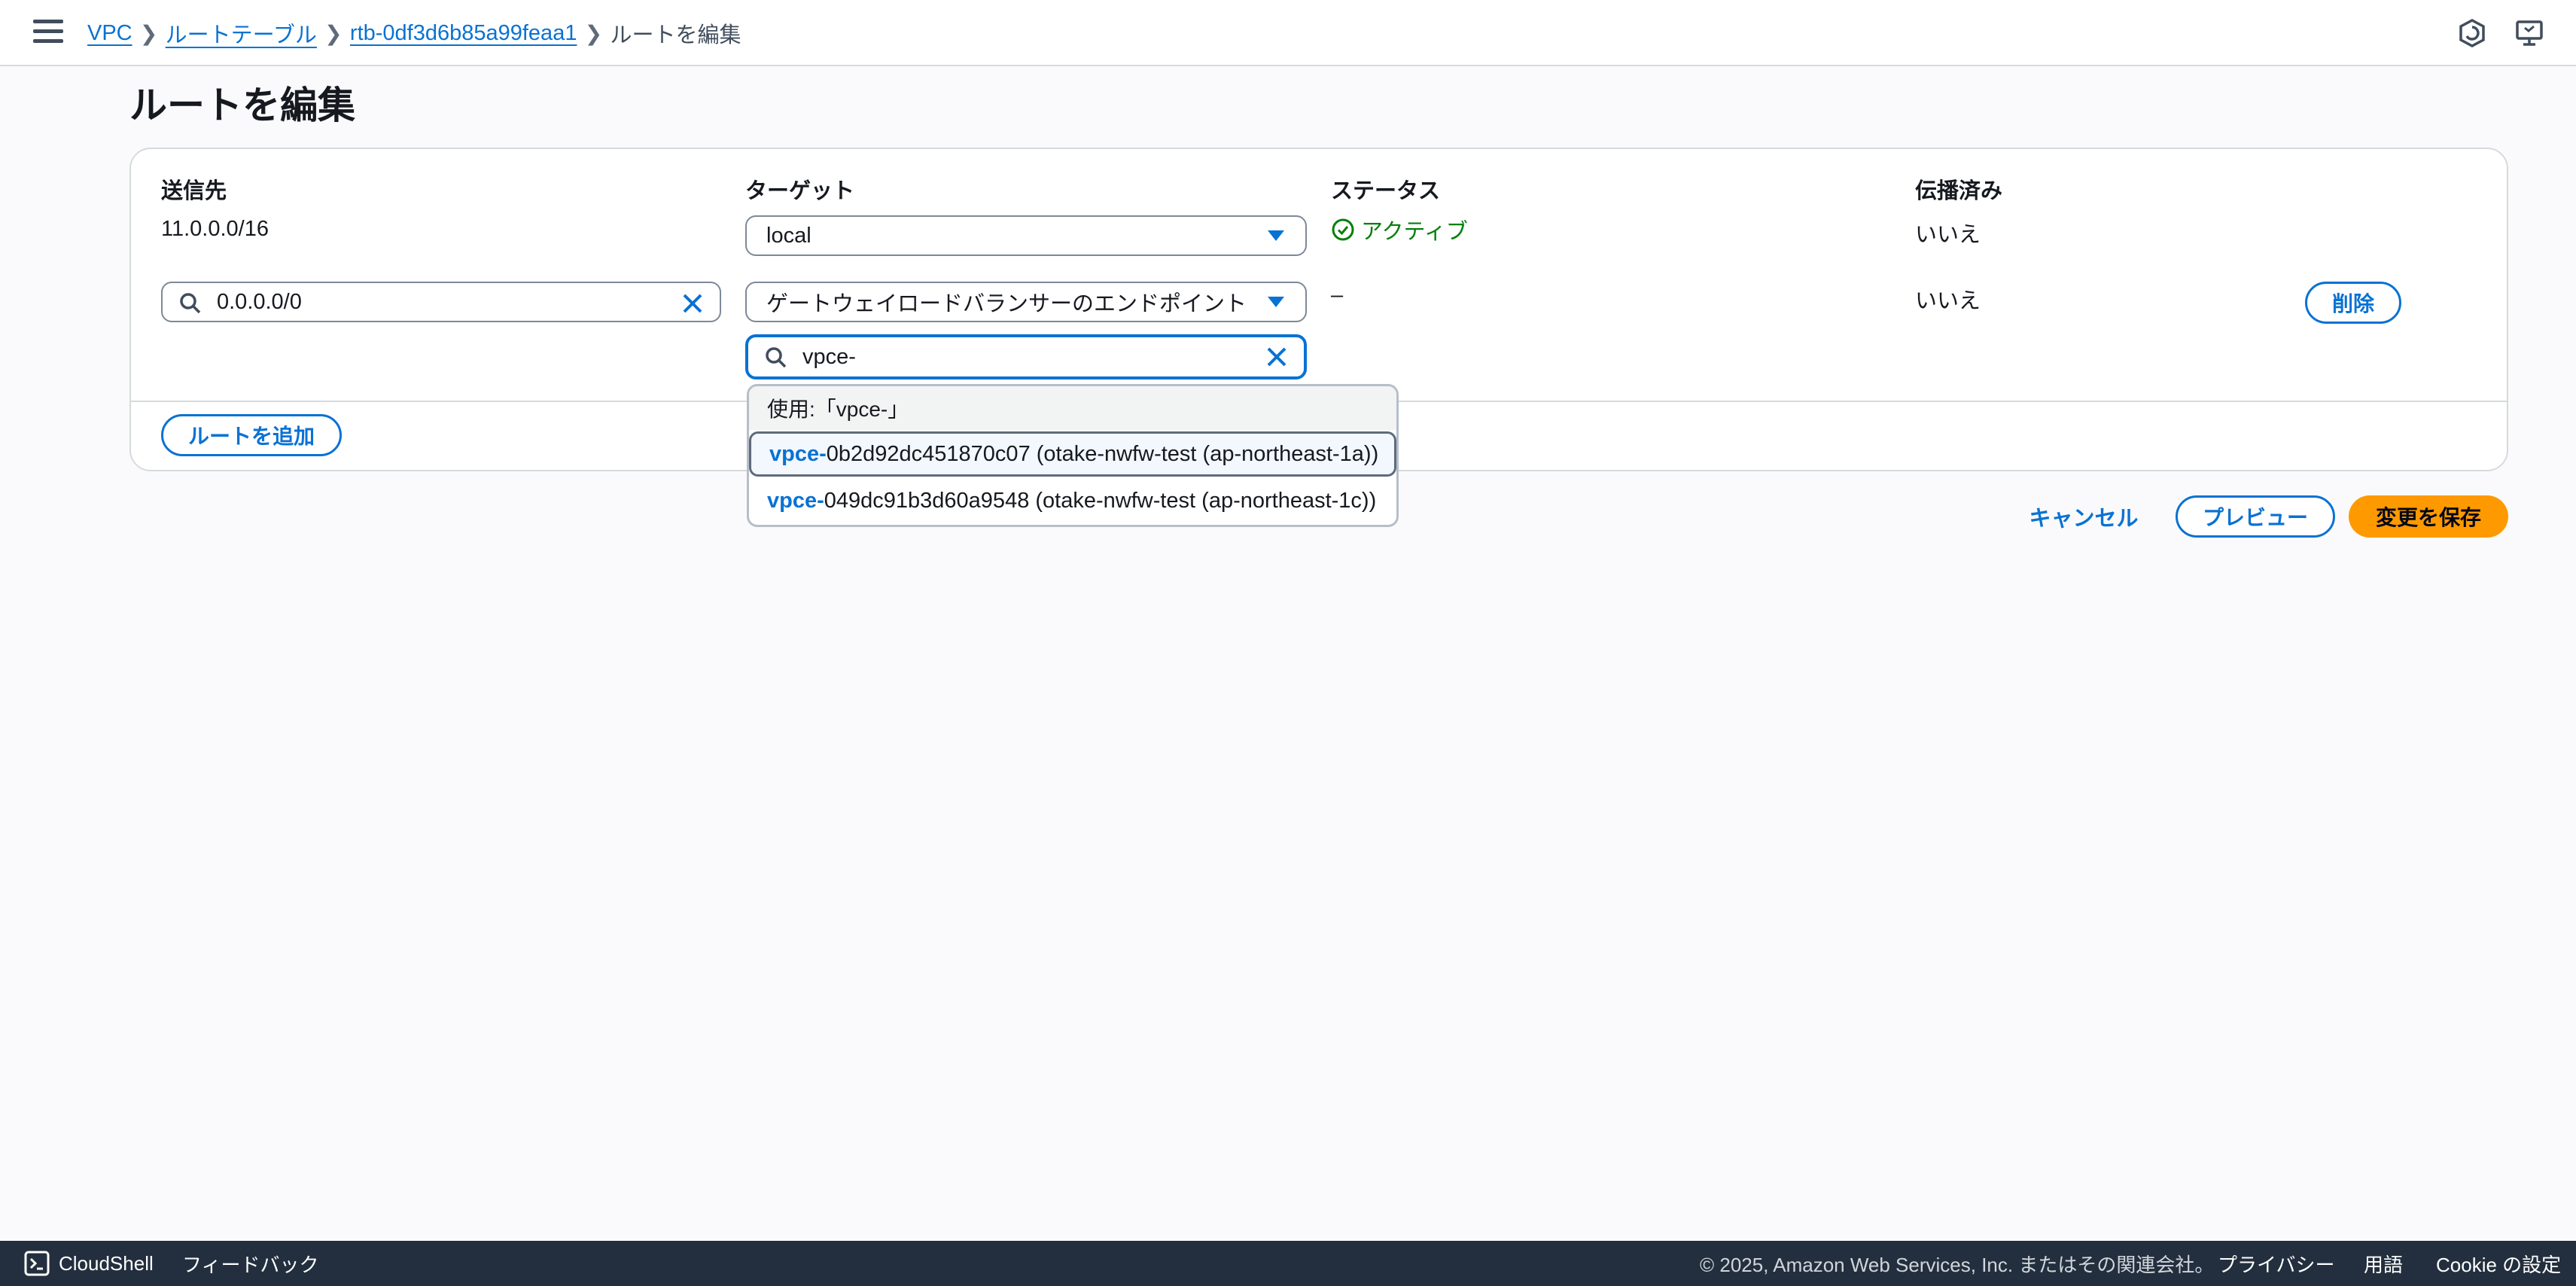  I want to click on screen-feedback-icon, so click(2529, 33).